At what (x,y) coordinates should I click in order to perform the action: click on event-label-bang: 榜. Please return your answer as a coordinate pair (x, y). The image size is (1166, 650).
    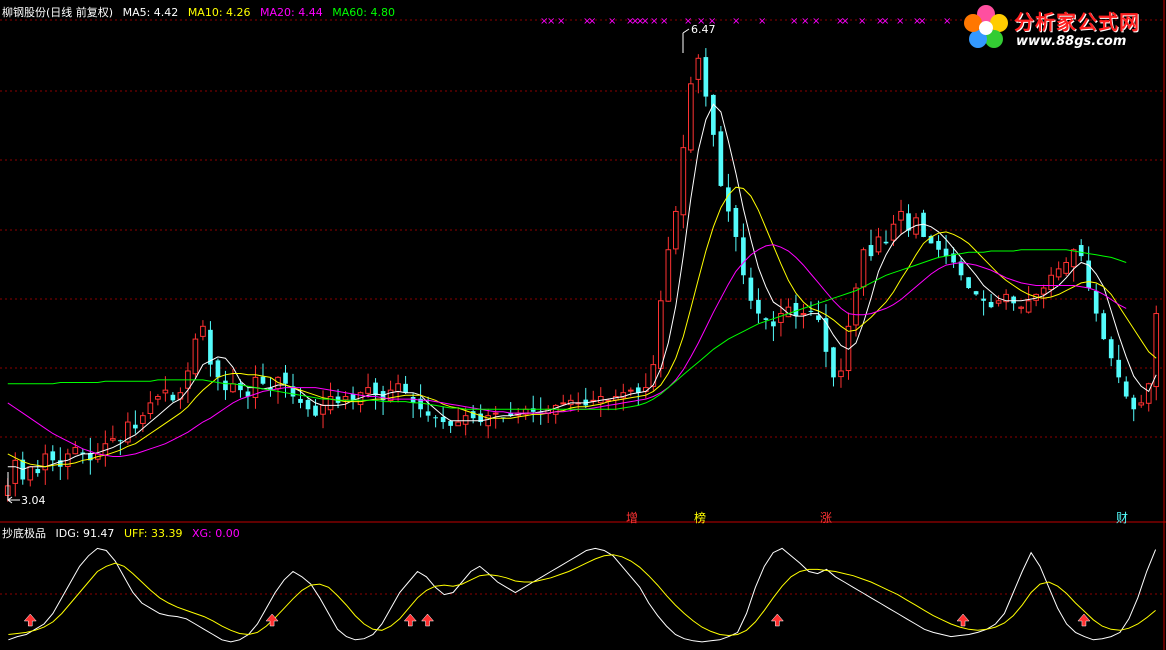
    Looking at the image, I should click on (700, 517).